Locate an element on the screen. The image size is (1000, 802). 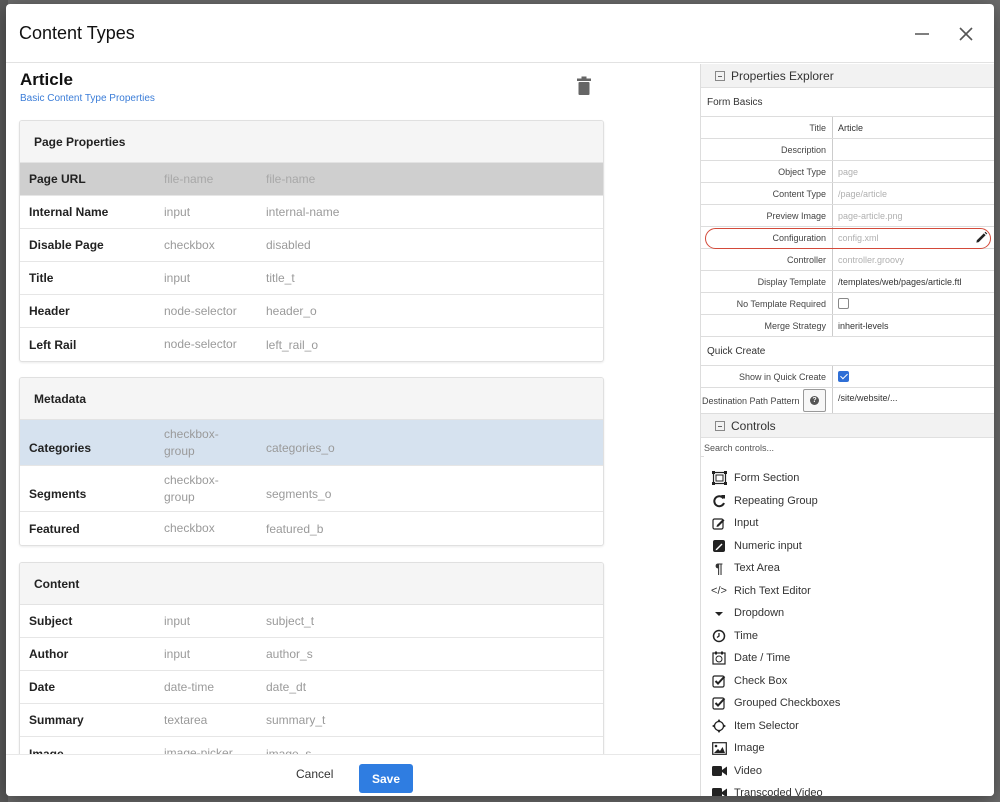
section-title: Page Properties is located at coordinates (311, 142).